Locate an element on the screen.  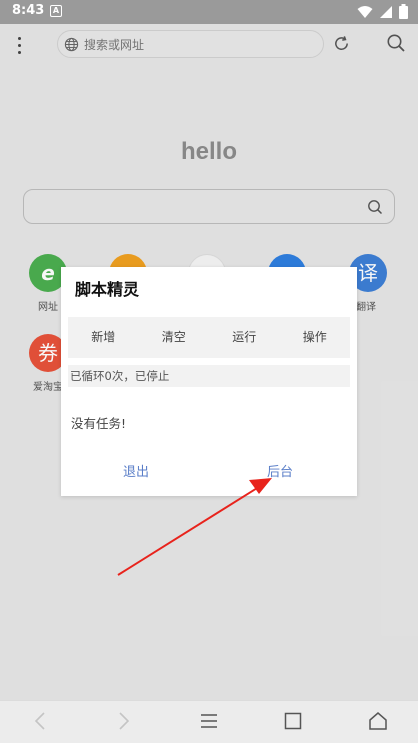
back-icon is located at coordinates (40, 721).